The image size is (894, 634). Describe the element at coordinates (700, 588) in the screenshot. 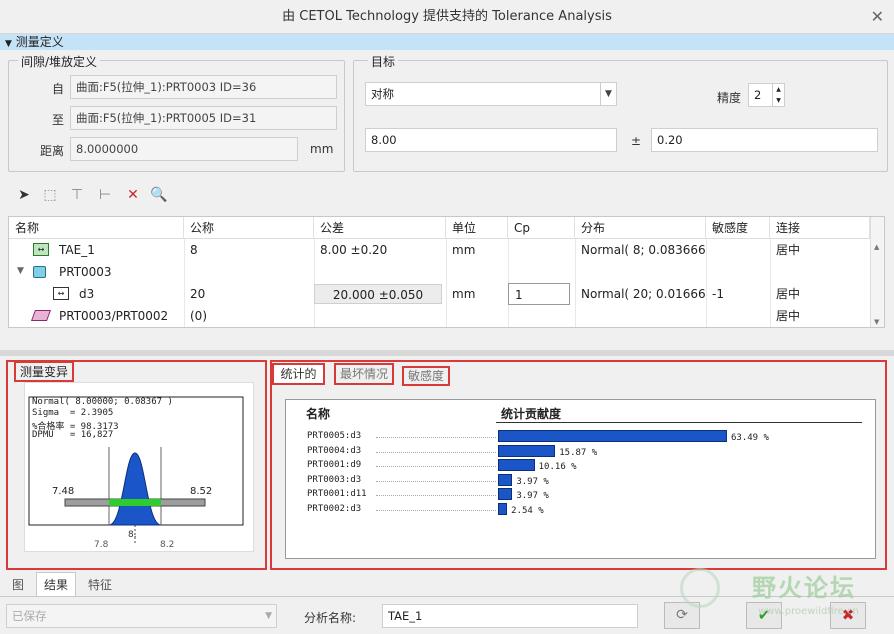

I see `watermark-logo` at that location.